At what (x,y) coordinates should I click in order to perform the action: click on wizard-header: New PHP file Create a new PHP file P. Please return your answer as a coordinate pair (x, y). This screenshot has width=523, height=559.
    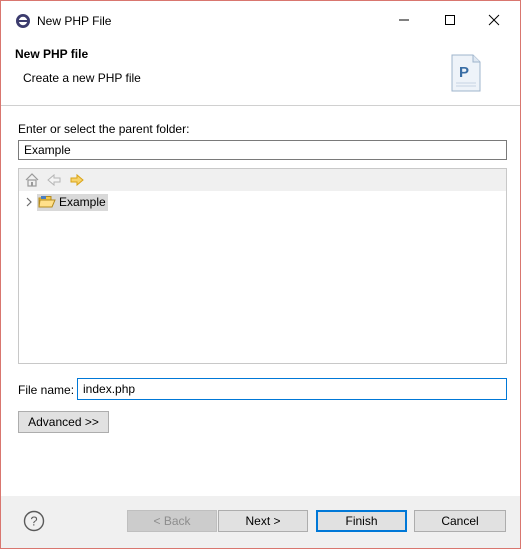
    Looking at the image, I should click on (260, 72).